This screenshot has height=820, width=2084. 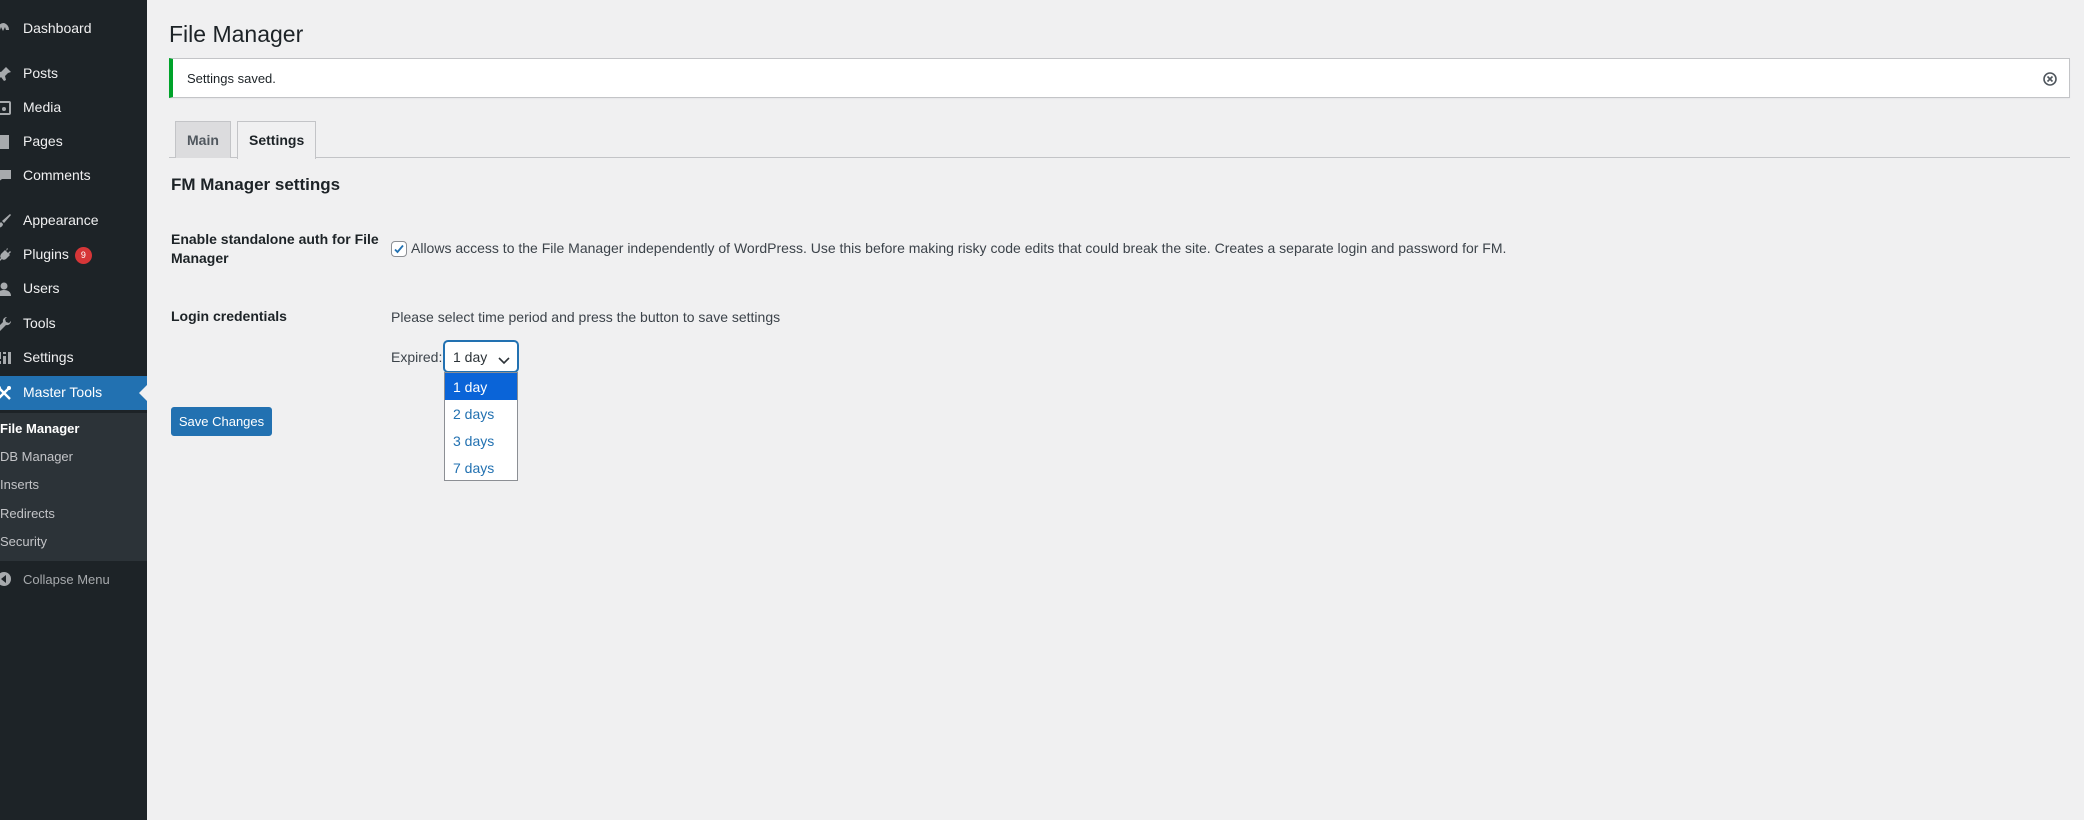 What do you see at coordinates (7, 142) in the screenshot?
I see `page-icon` at bounding box center [7, 142].